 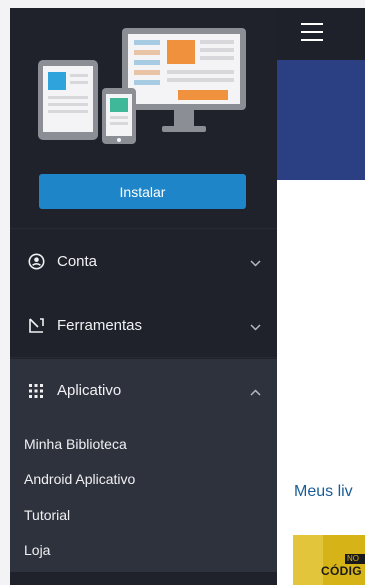 I want to click on book-title: CÓDIG, so click(x=341, y=571).